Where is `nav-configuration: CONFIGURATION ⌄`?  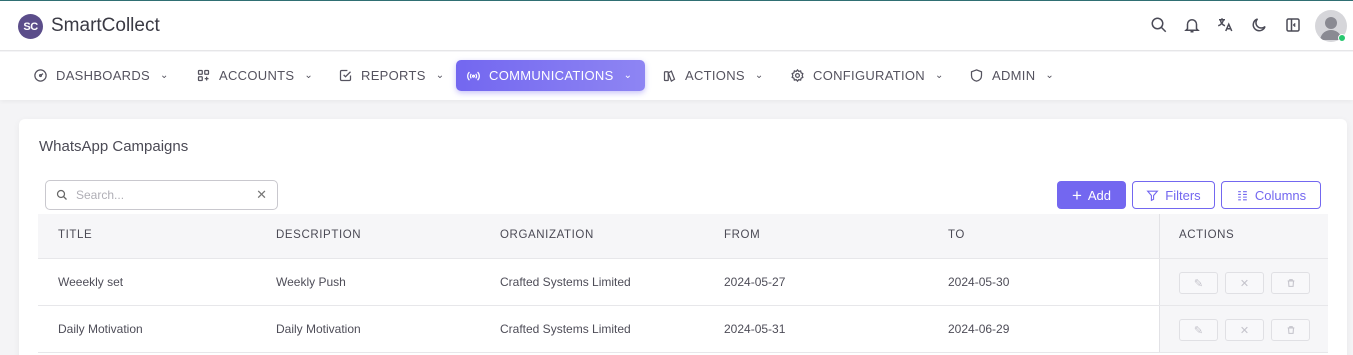
nav-configuration: CONFIGURATION ⌄ is located at coordinates (867, 75).